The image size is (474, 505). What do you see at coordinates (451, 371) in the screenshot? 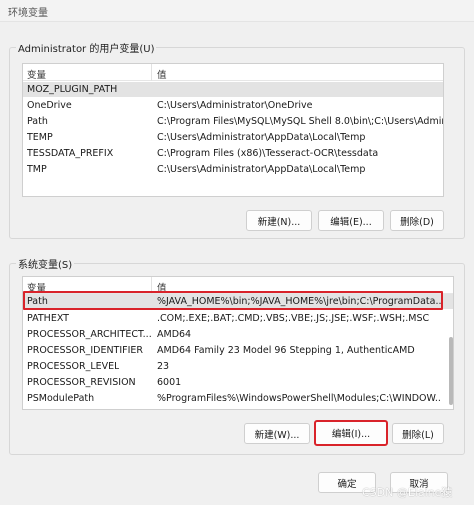
I see `system-vars-scrollbar` at bounding box center [451, 371].